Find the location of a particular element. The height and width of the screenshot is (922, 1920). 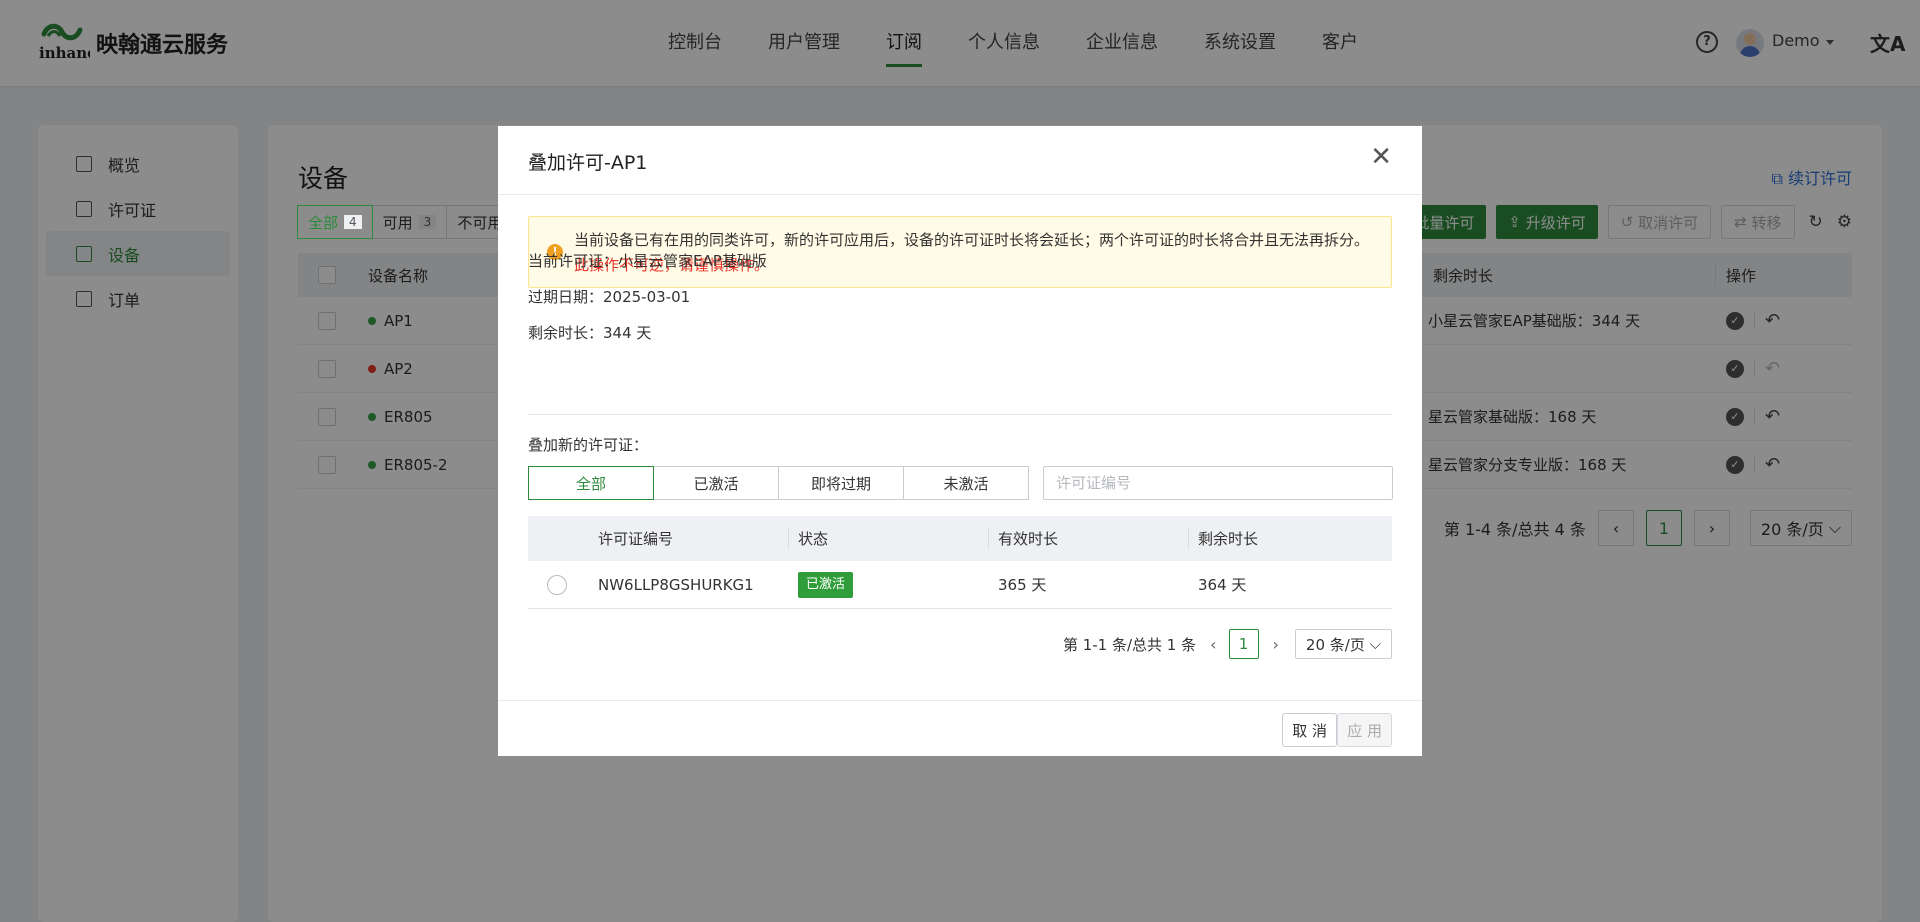

page-size-select: 20 条/页 ⌵ is located at coordinates (1343, 644).